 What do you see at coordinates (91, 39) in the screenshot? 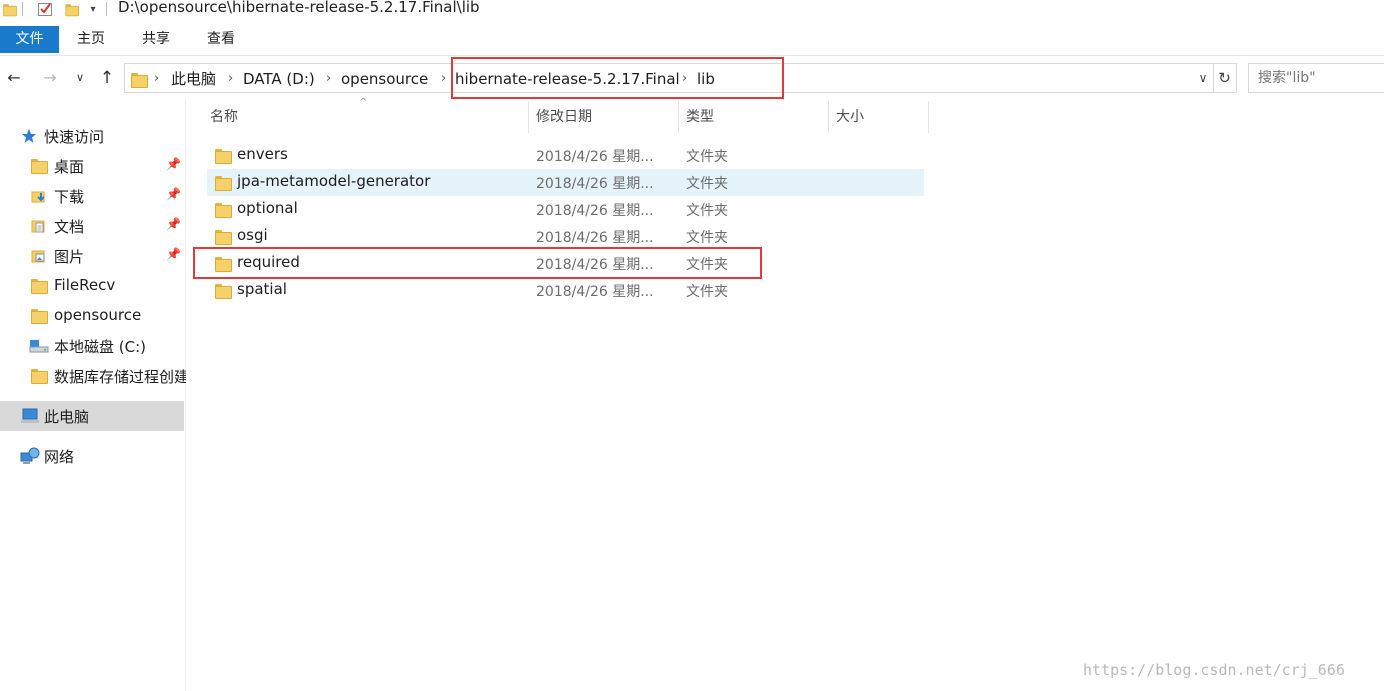
I see `tab-home: 主页` at bounding box center [91, 39].